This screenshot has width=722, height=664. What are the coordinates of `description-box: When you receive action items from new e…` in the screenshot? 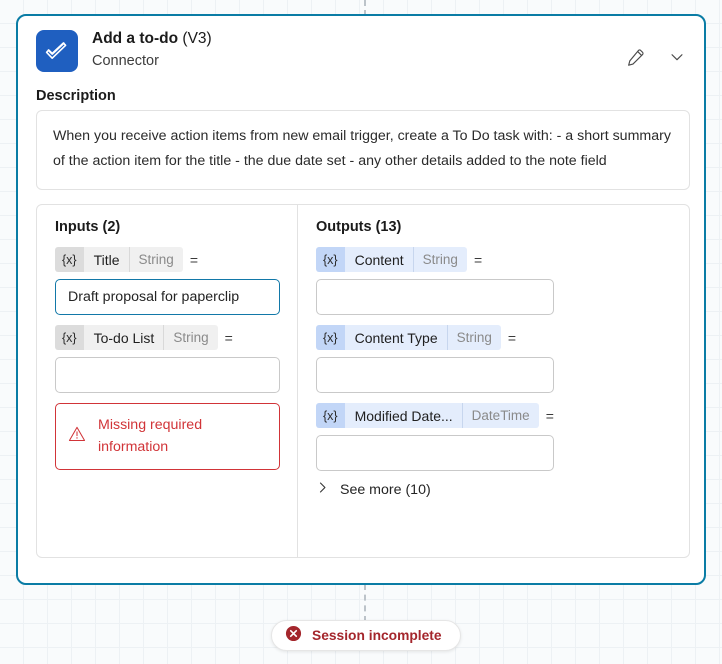 It's located at (363, 150).